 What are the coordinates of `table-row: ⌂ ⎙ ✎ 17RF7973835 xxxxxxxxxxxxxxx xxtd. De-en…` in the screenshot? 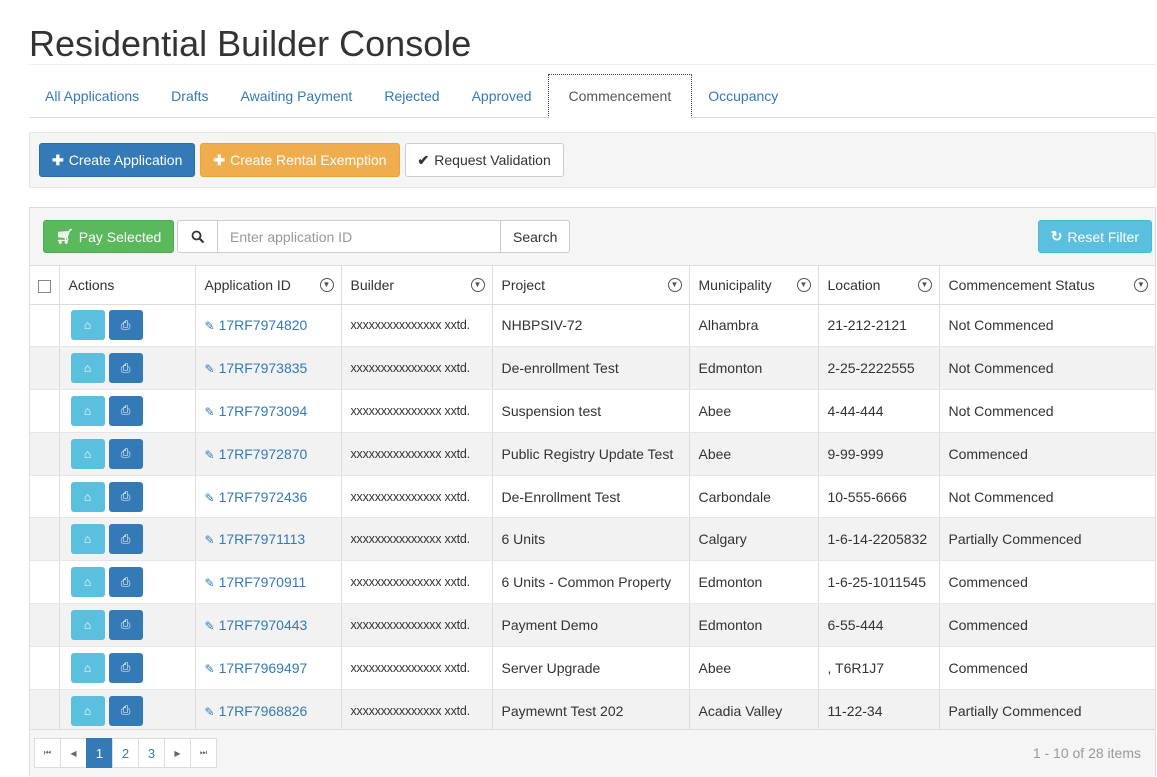 It's located at (592, 368).